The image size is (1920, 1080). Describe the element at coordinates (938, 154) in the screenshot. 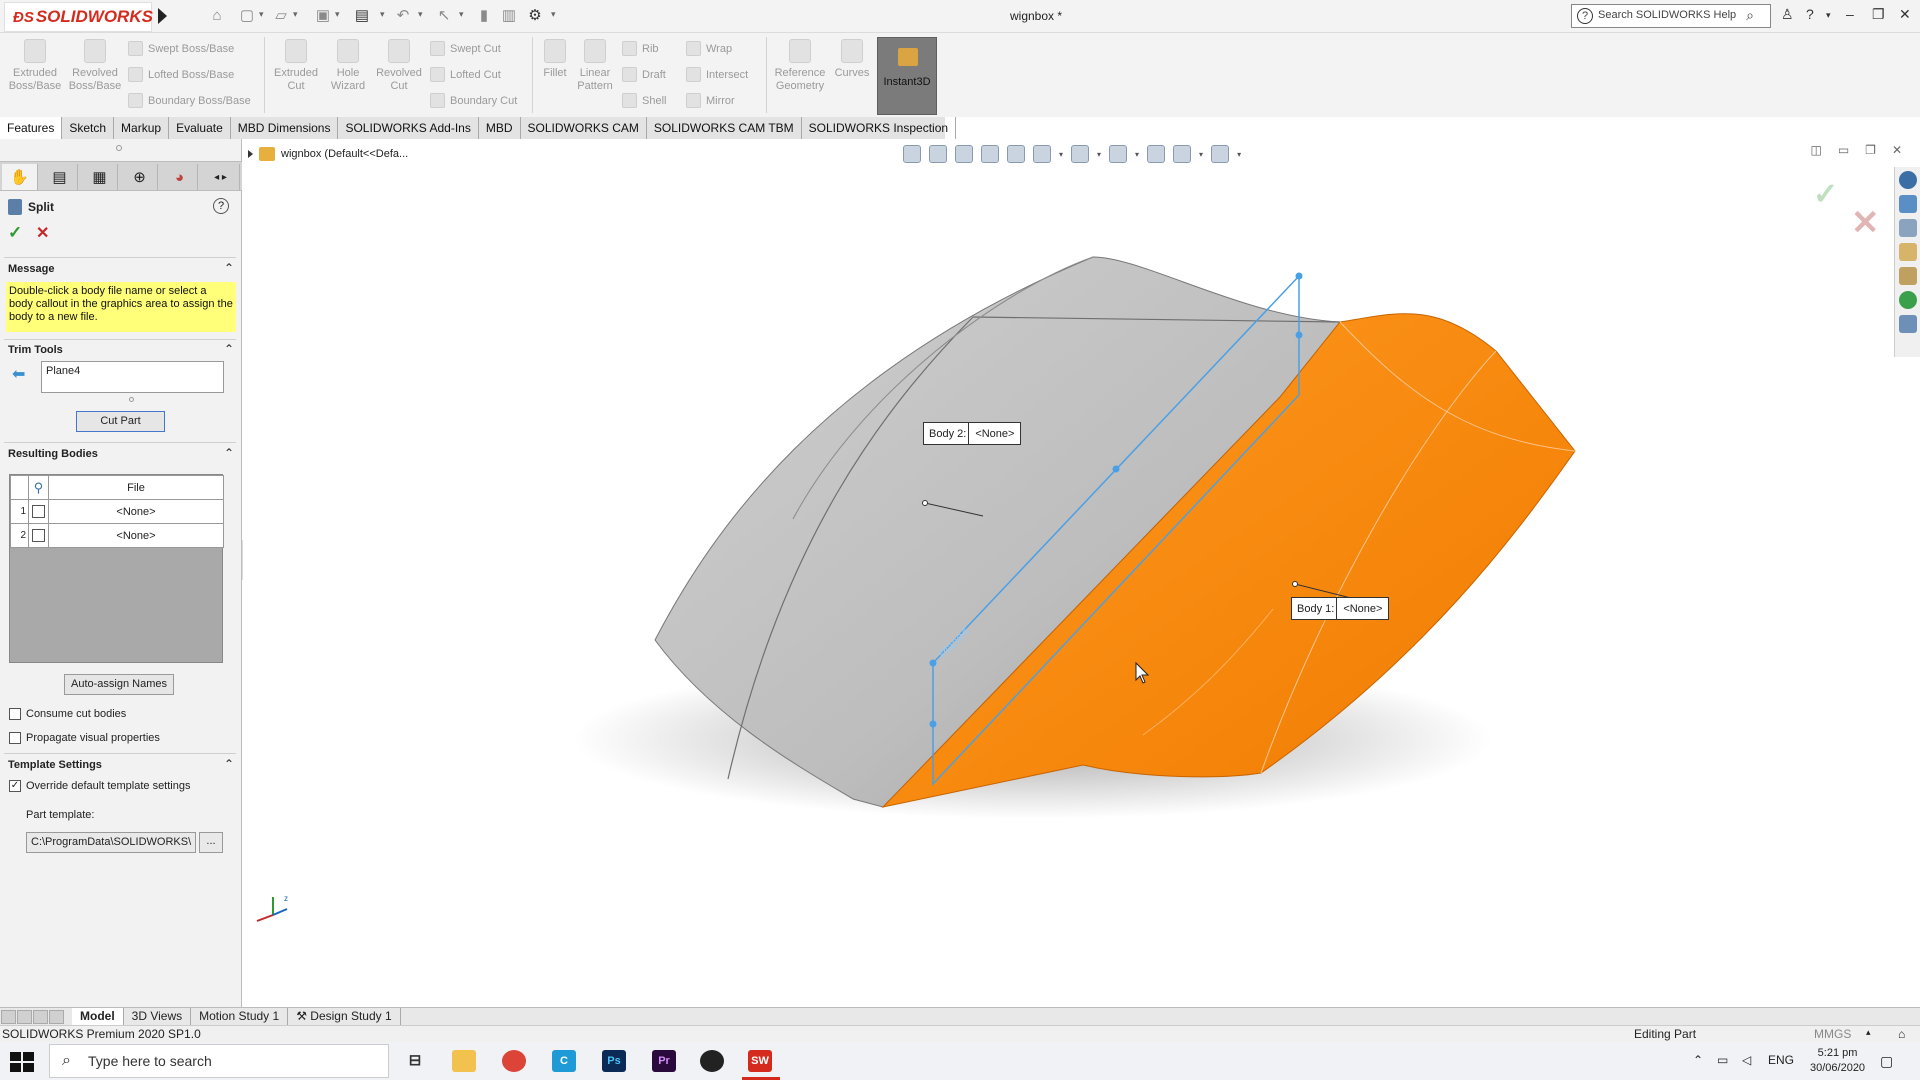

I see `zoom-to-area-icon` at that location.